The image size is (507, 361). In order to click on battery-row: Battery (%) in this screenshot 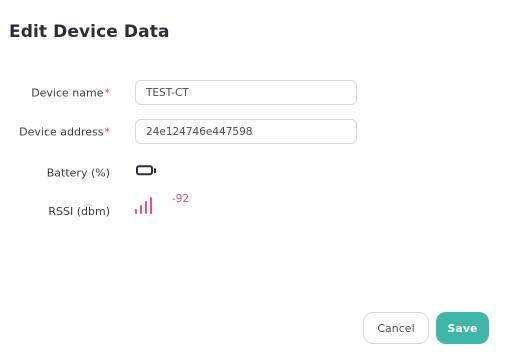, I will do `click(253, 173)`.